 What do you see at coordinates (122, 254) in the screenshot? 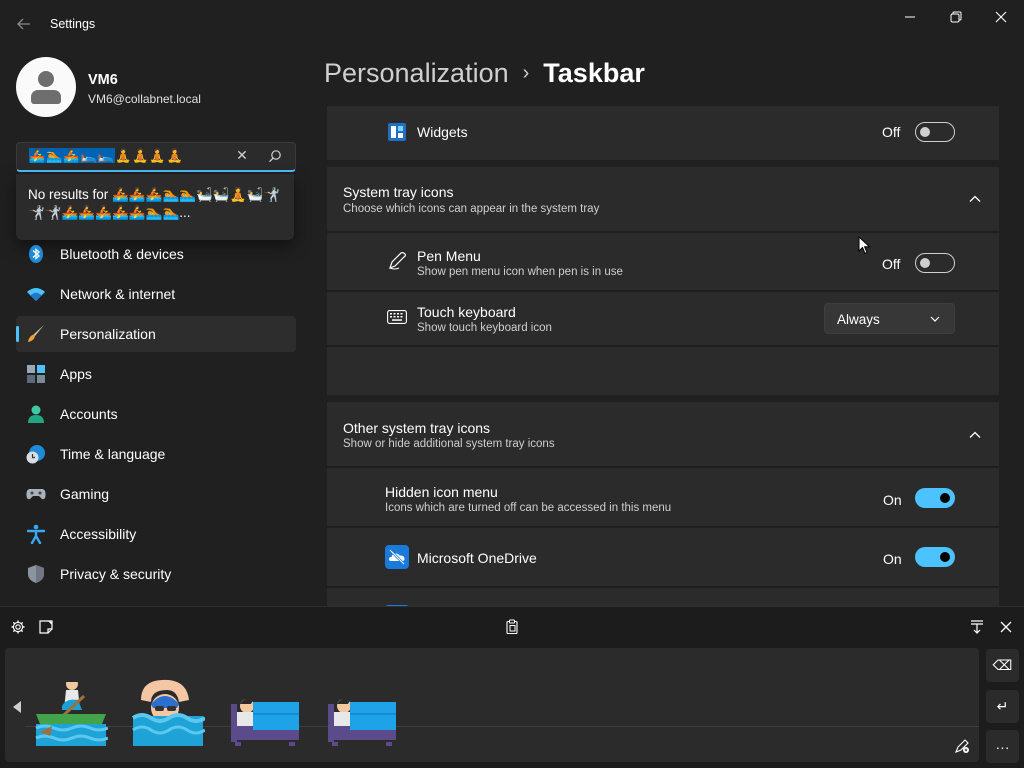
I see `nav-label-bluetooth: Bluetooth & devices` at bounding box center [122, 254].